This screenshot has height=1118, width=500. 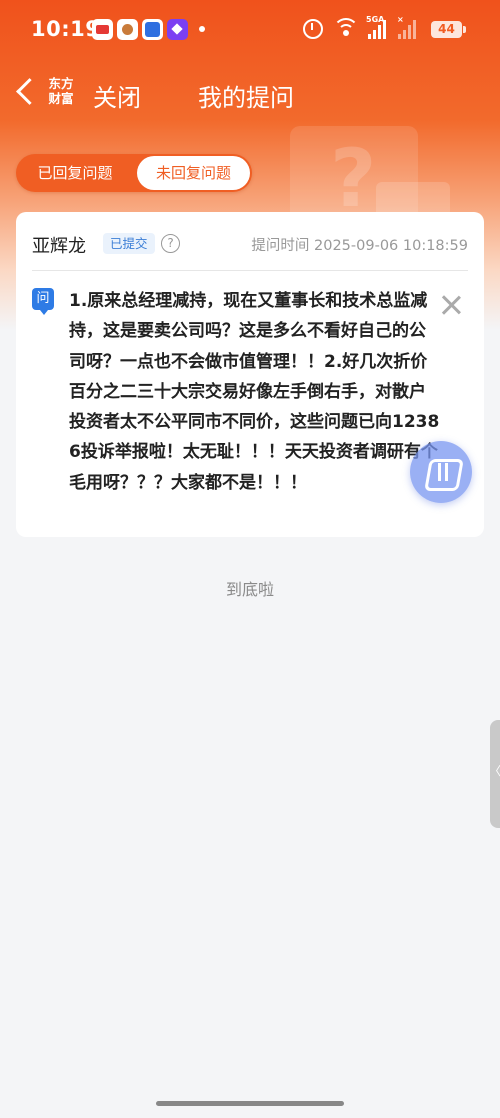 I want to click on signal-icon, so click(x=377, y=29).